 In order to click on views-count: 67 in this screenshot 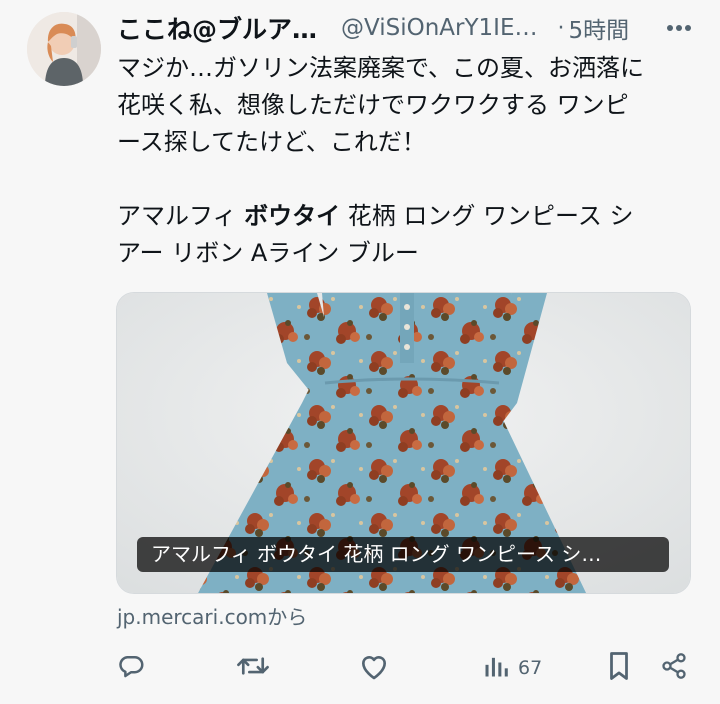, I will do `click(530, 668)`.